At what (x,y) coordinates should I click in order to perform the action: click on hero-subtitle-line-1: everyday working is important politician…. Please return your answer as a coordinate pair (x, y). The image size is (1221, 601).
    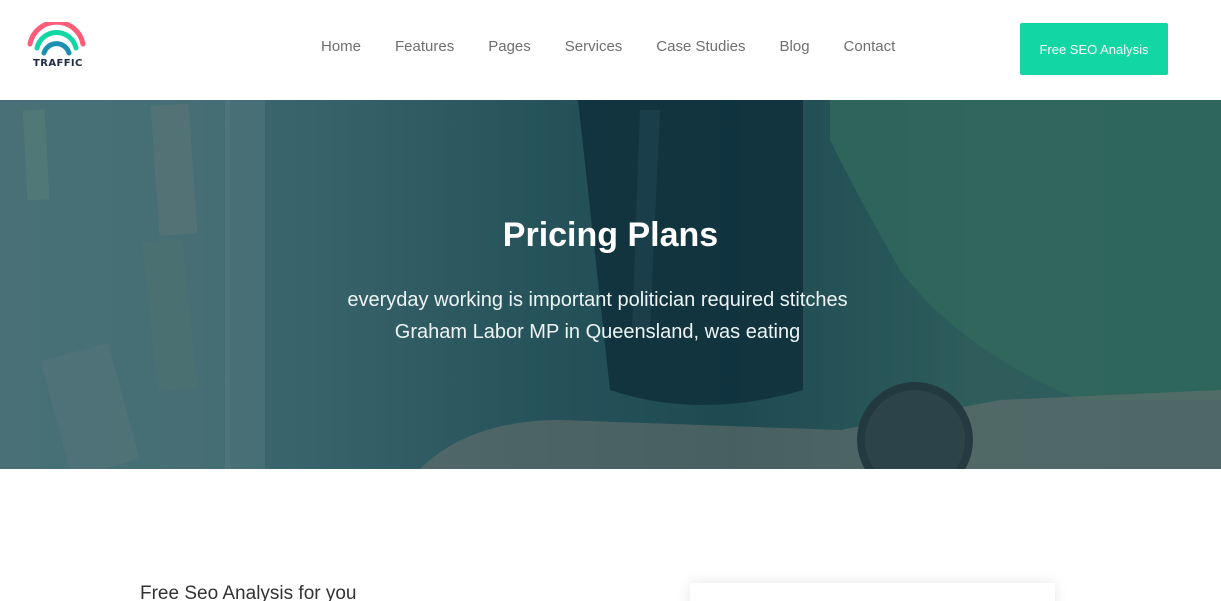
    Looking at the image, I should click on (597, 300).